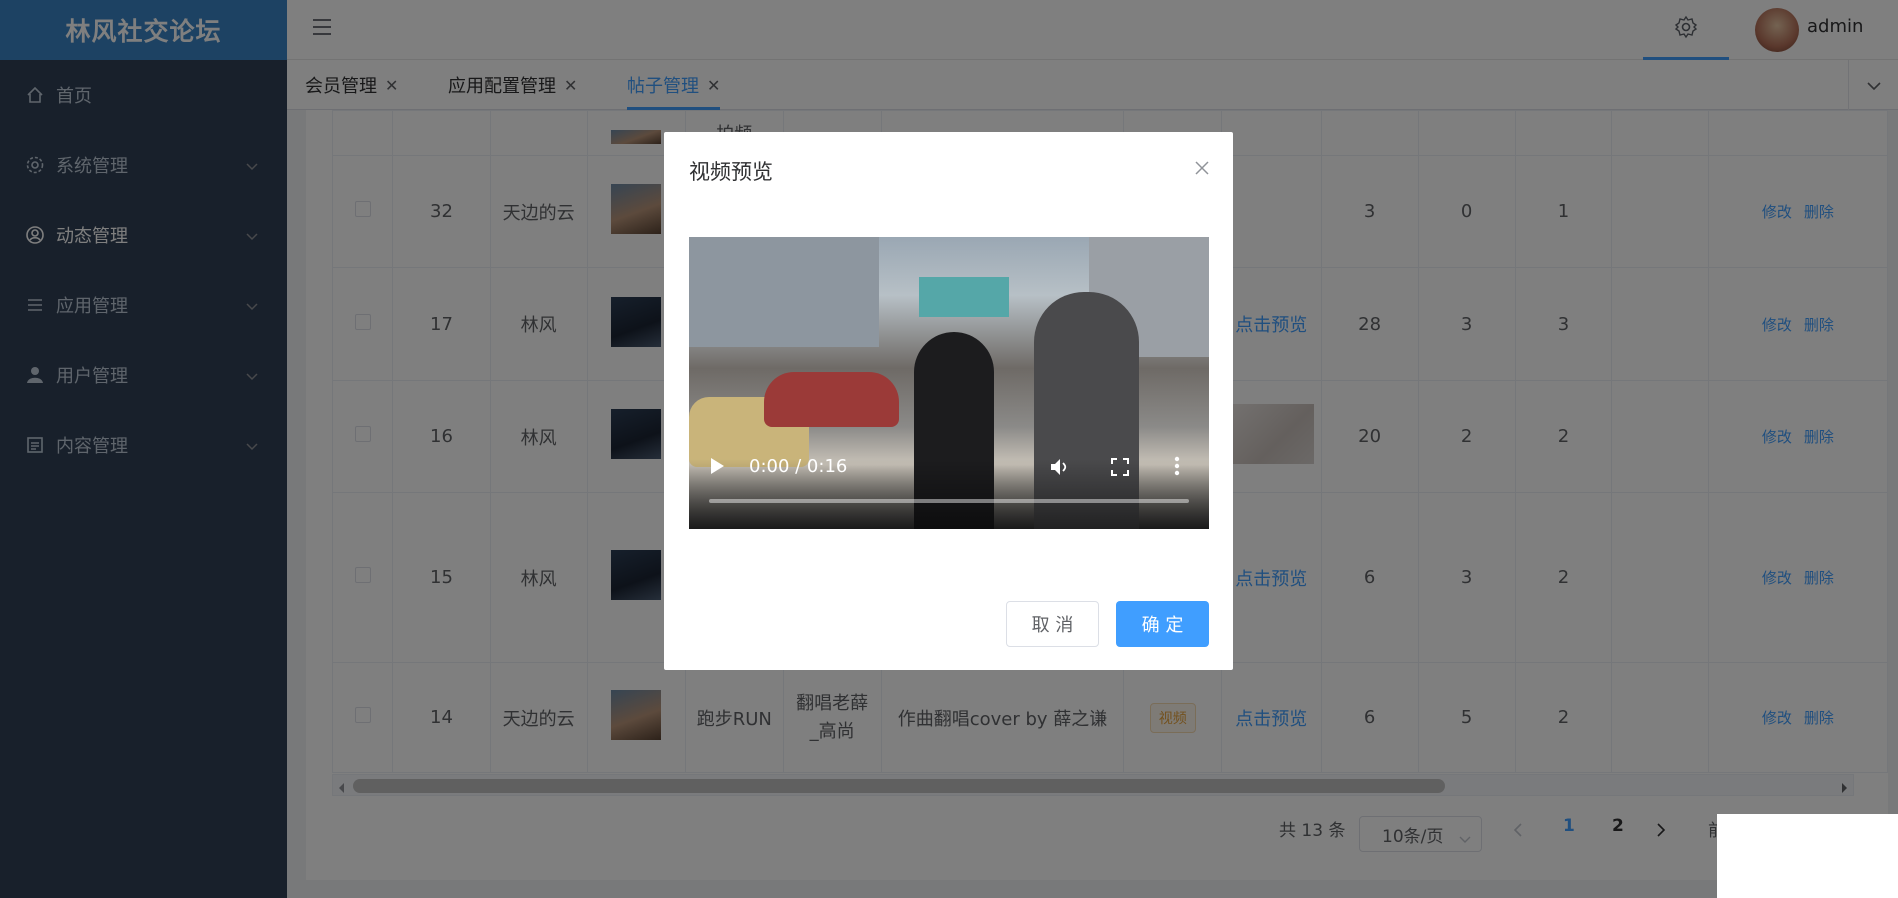 This screenshot has width=1898, height=898. What do you see at coordinates (1060, 469) in the screenshot?
I see `volume-icon` at bounding box center [1060, 469].